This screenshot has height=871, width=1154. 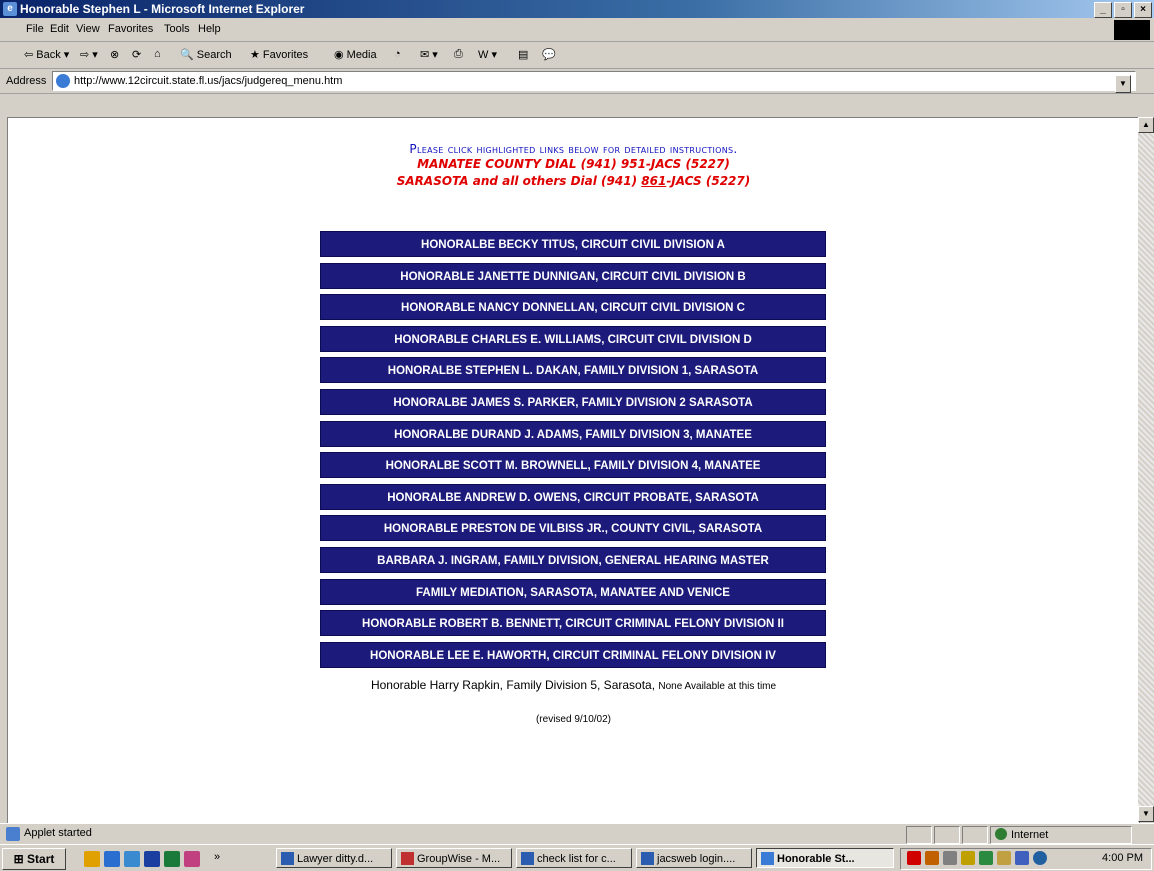 What do you see at coordinates (549, 54) in the screenshot?
I see `messenger-icon: 💬` at bounding box center [549, 54].